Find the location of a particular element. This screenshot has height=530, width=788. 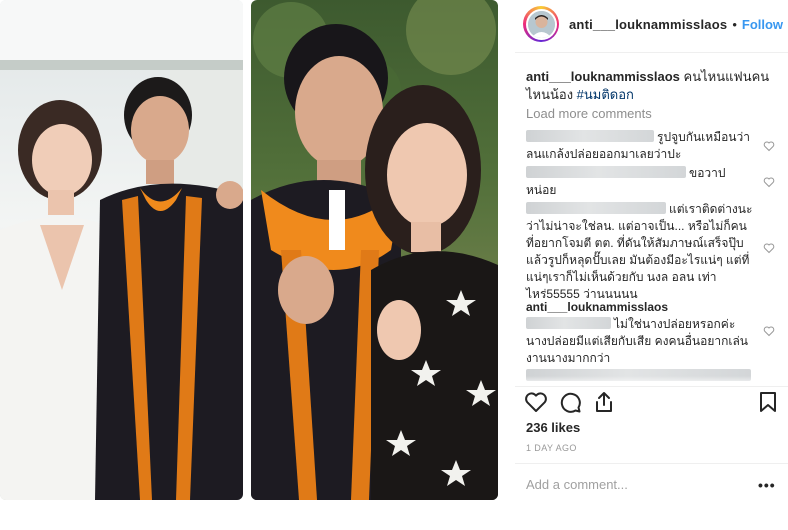

avatar is located at coordinates (541, 24).